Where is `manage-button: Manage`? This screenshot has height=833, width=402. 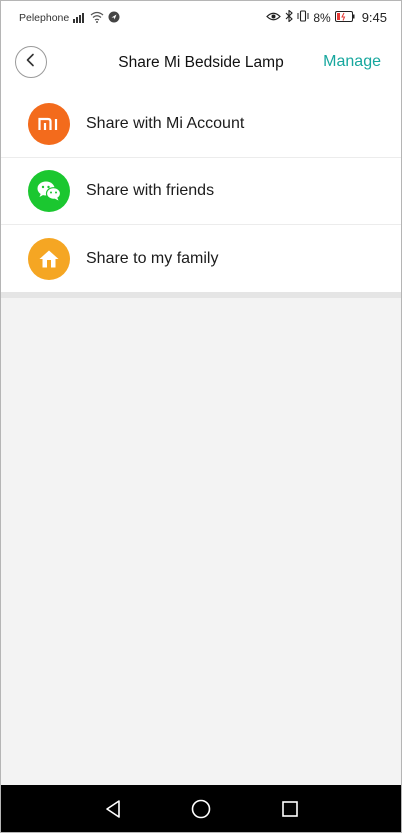
manage-button: Manage is located at coordinates (352, 62).